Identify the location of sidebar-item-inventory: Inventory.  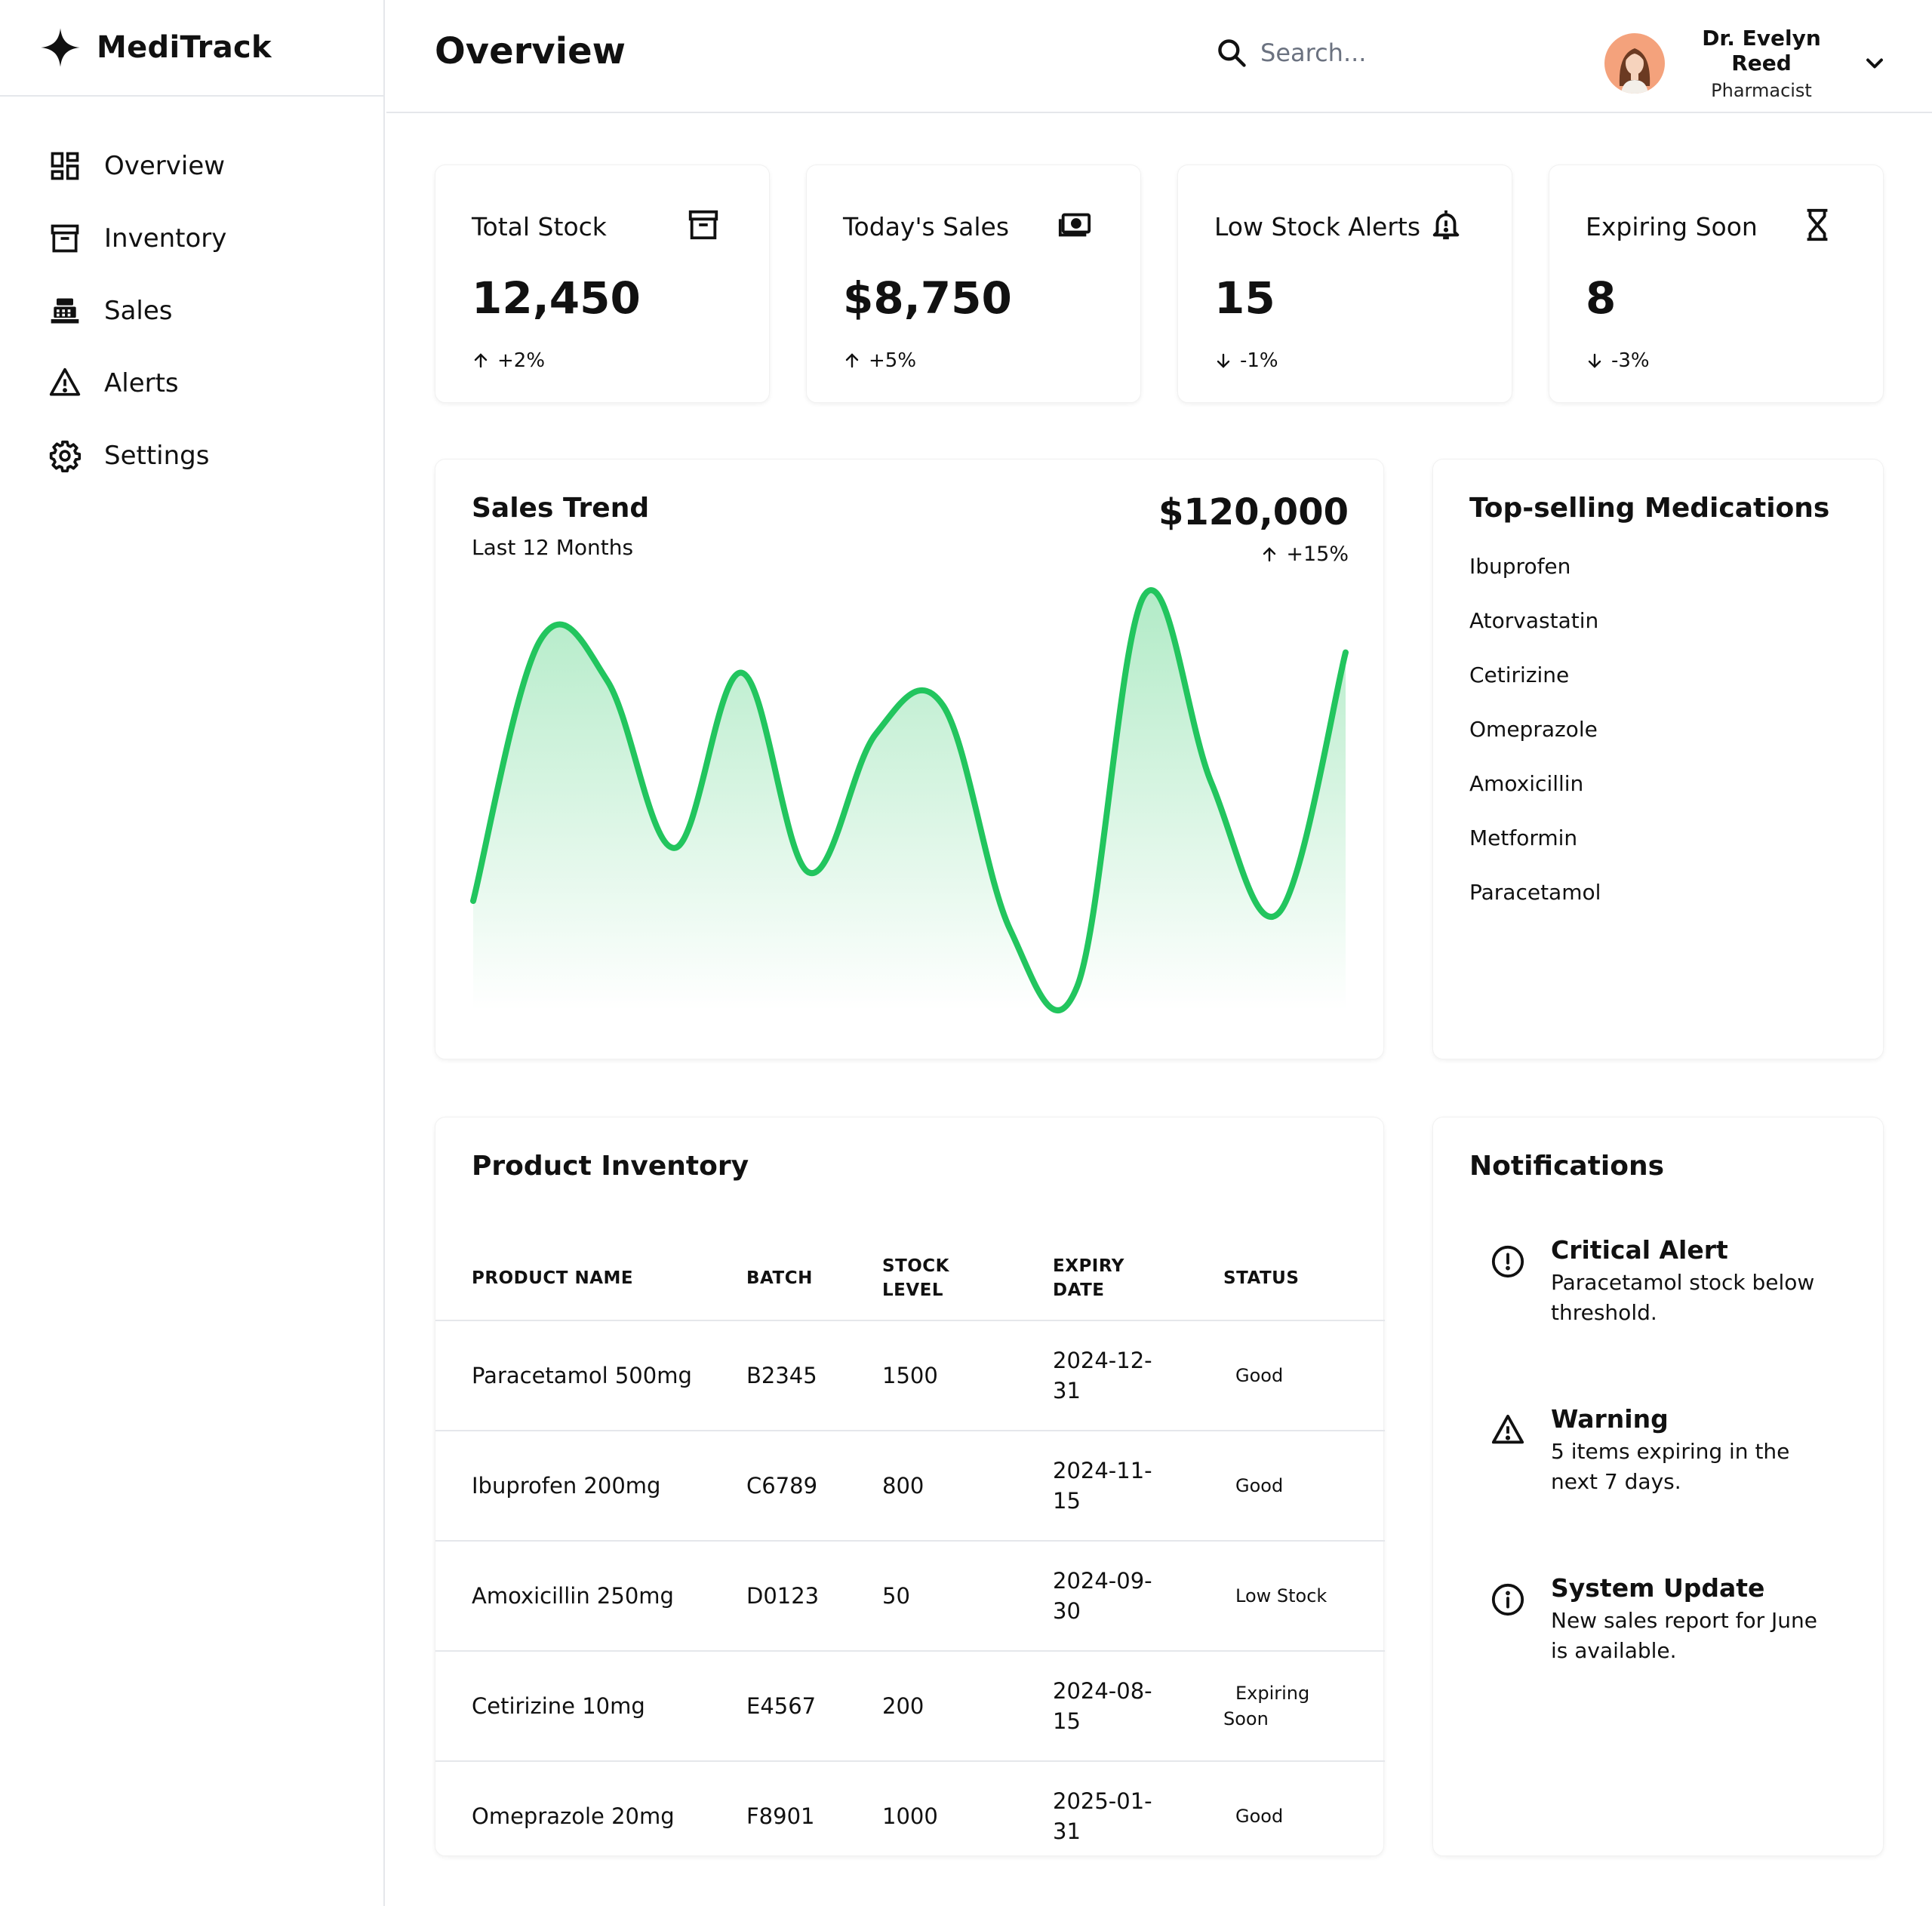
(191, 239).